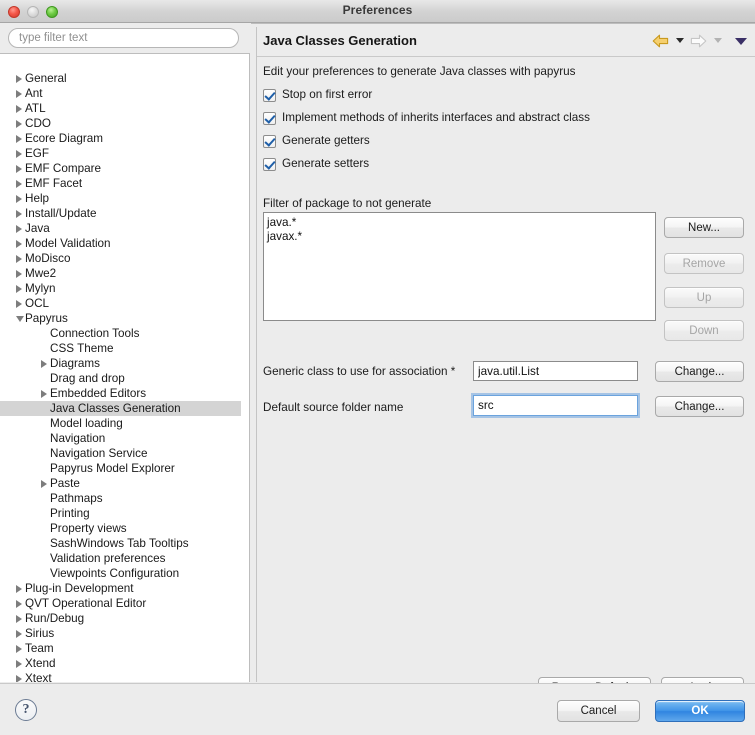 The image size is (755, 735). Describe the element at coordinates (70, 513) in the screenshot. I see `sidebar-item-label: Printing` at that location.